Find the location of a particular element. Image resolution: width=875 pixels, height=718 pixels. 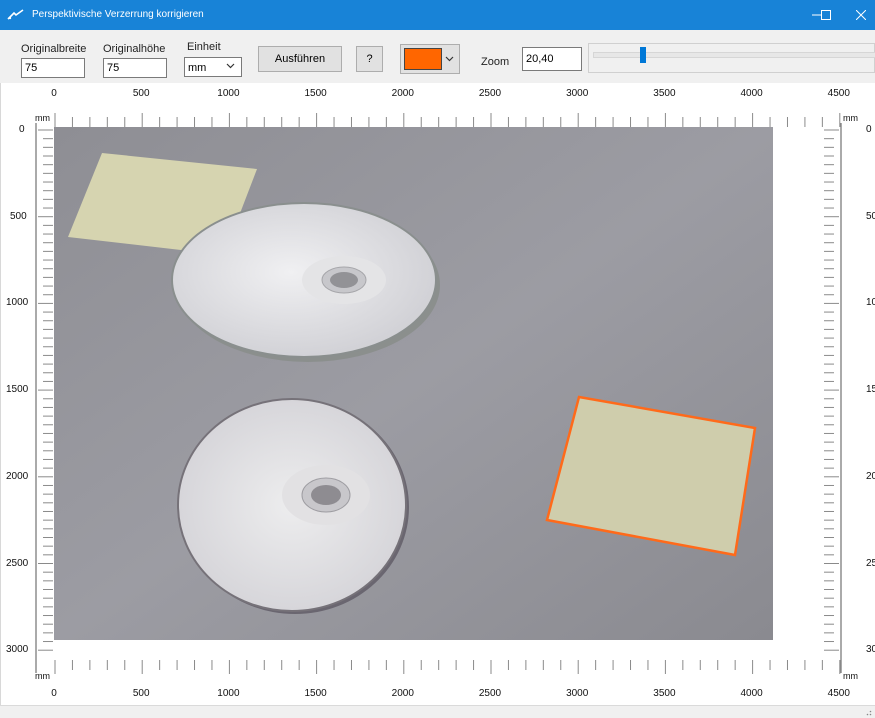

ruler-unit-top-right: mm is located at coordinates (850, 118).